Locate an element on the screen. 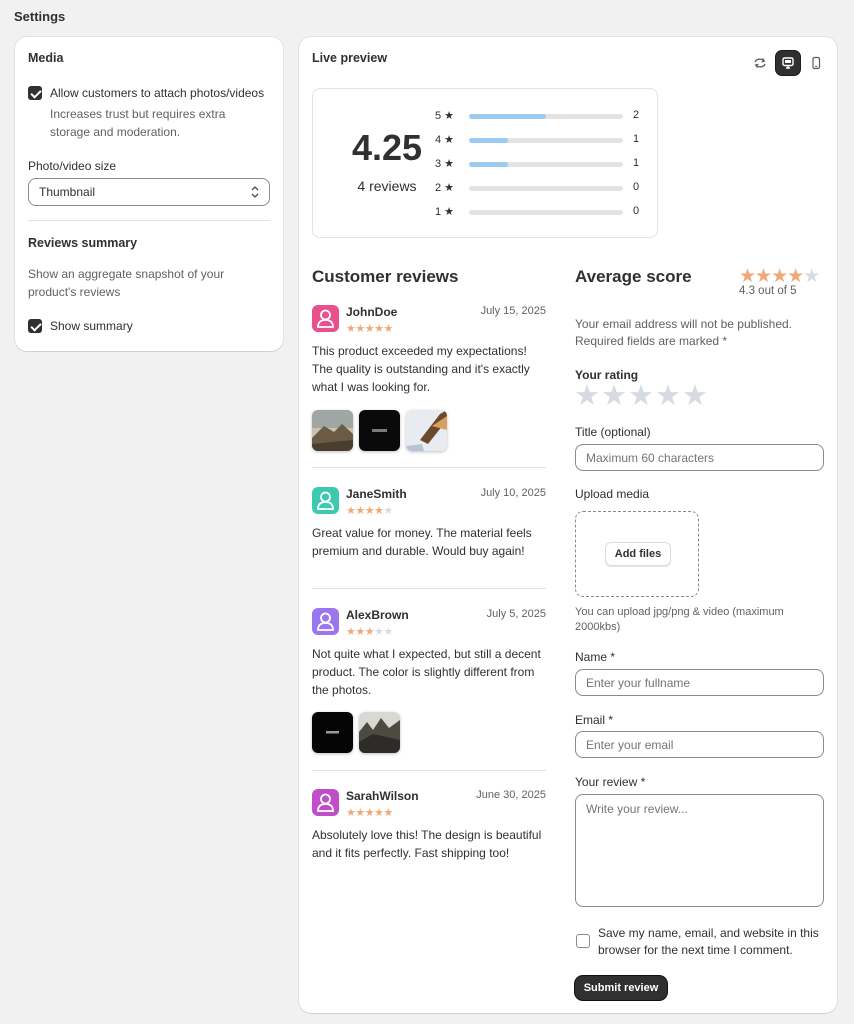 This screenshot has height=1024, width=854. distribution-row: 5 ★ 2 is located at coordinates (538, 116).